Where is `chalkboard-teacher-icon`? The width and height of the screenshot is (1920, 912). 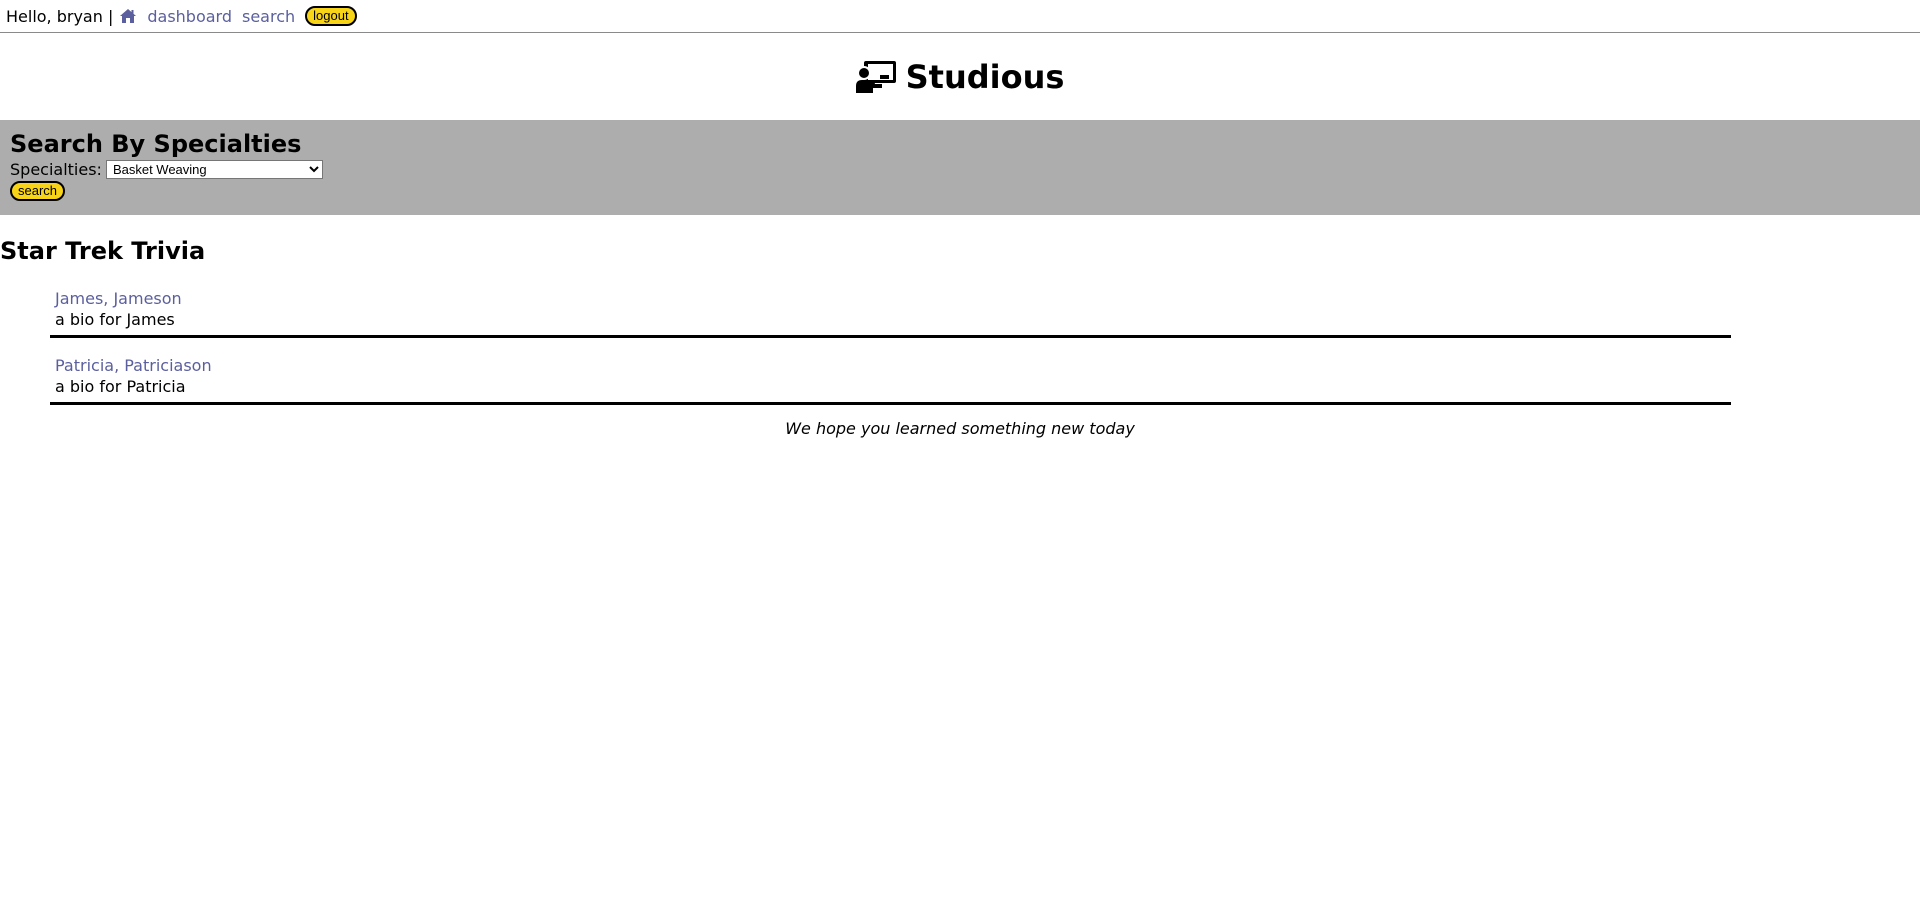 chalkboard-teacher-icon is located at coordinates (875, 76).